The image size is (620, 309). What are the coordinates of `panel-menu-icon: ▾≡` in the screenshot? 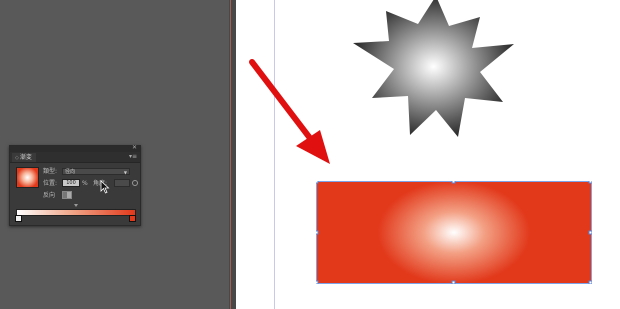 It's located at (133, 157).